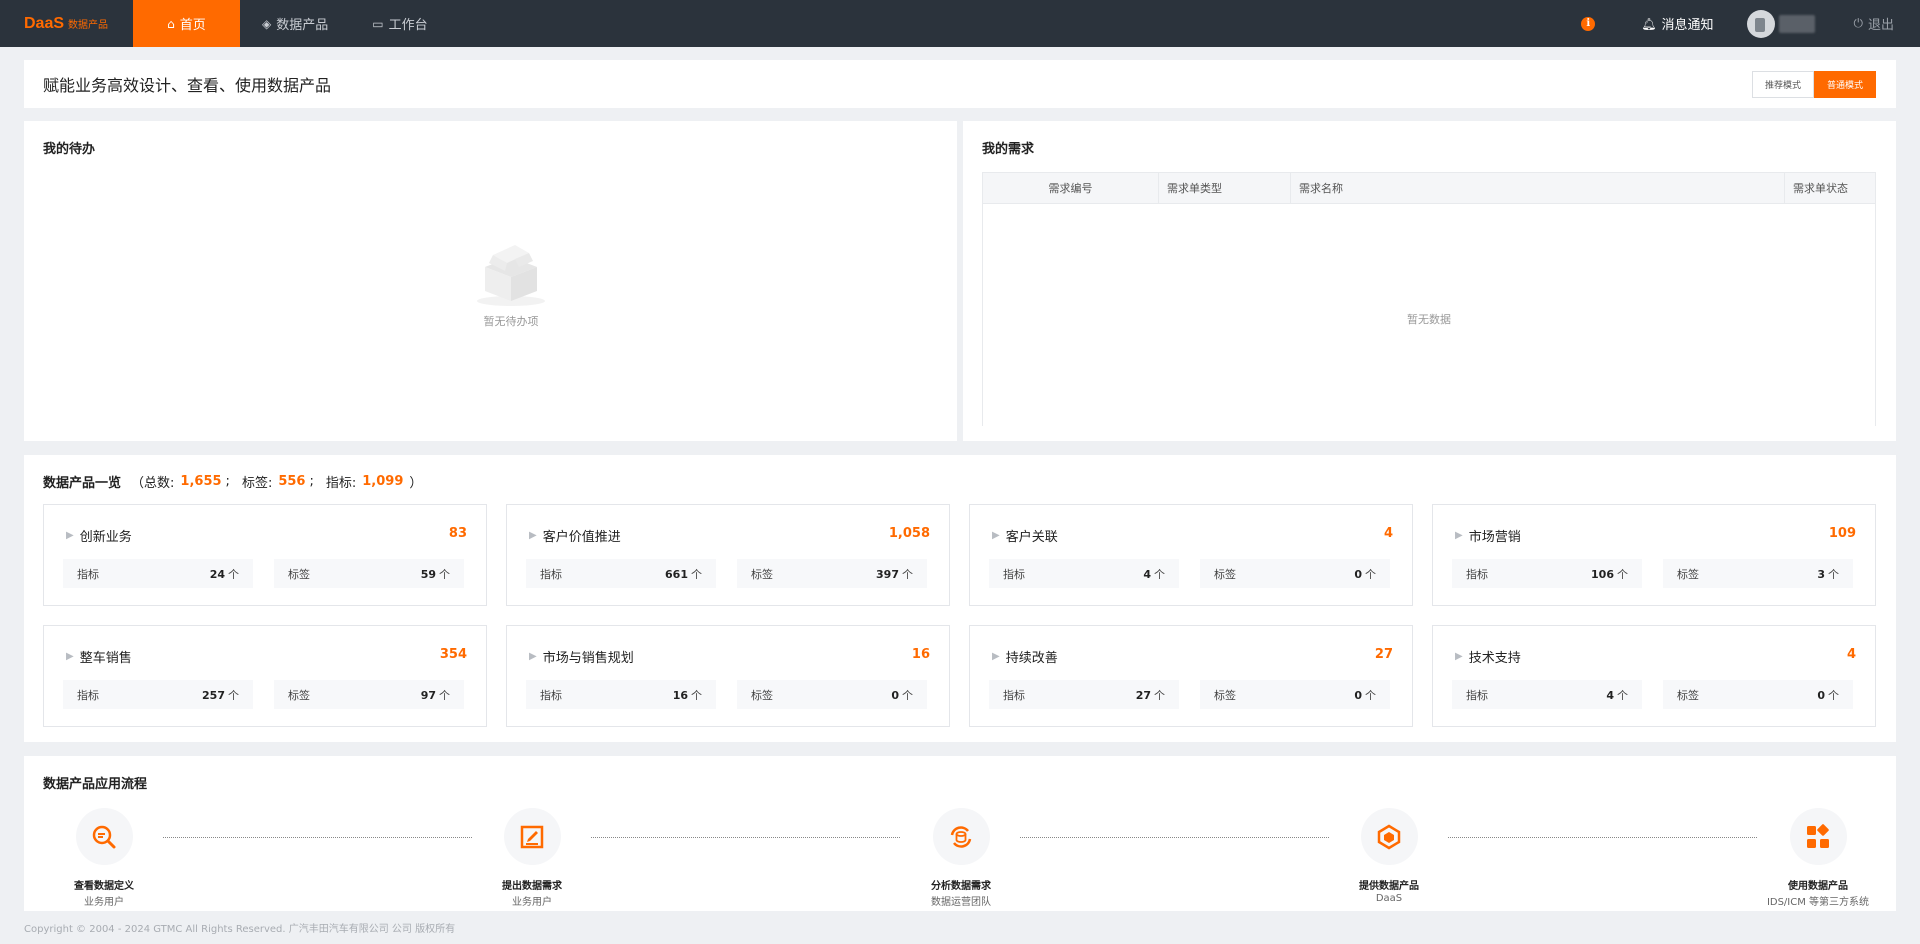  Describe the element at coordinates (428, 695) in the screenshot. I see `tag-count: 97` at that location.